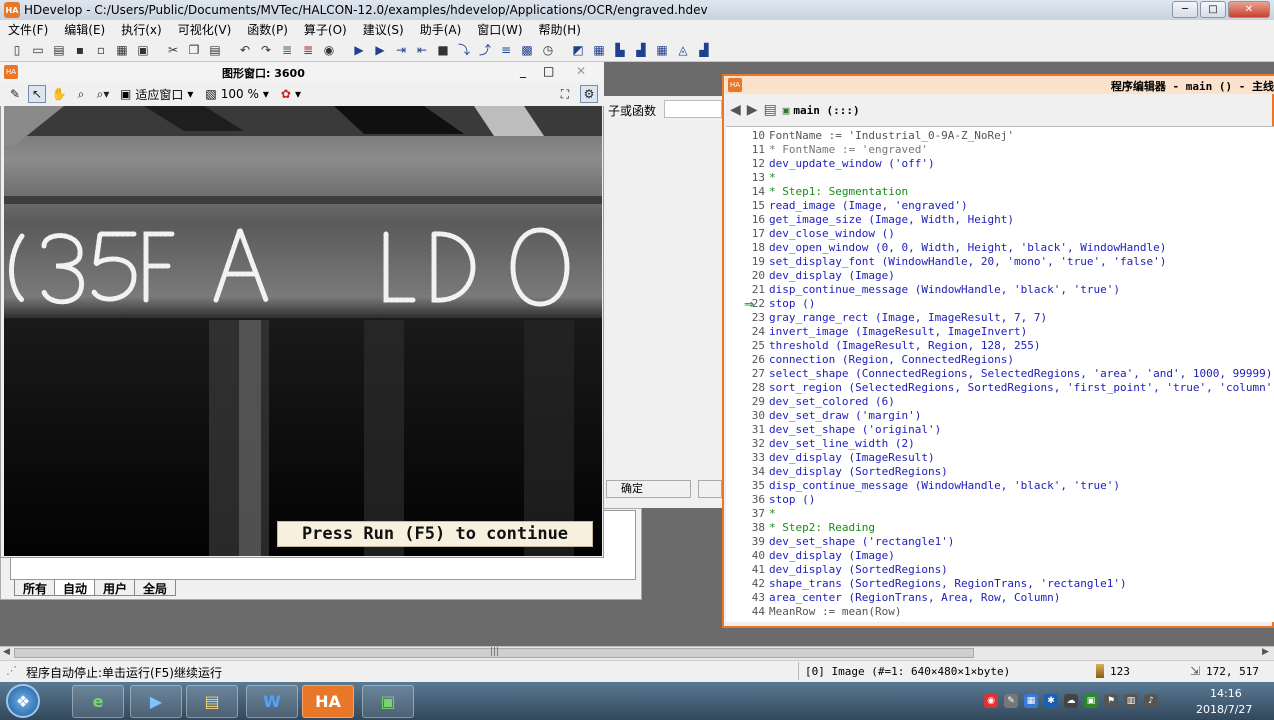 The image size is (1274, 720). Describe the element at coordinates (1000, 136) in the screenshot. I see `code-line: 10 FontName := 'Industrial_0-9A-Z_NoRej'` at that location.